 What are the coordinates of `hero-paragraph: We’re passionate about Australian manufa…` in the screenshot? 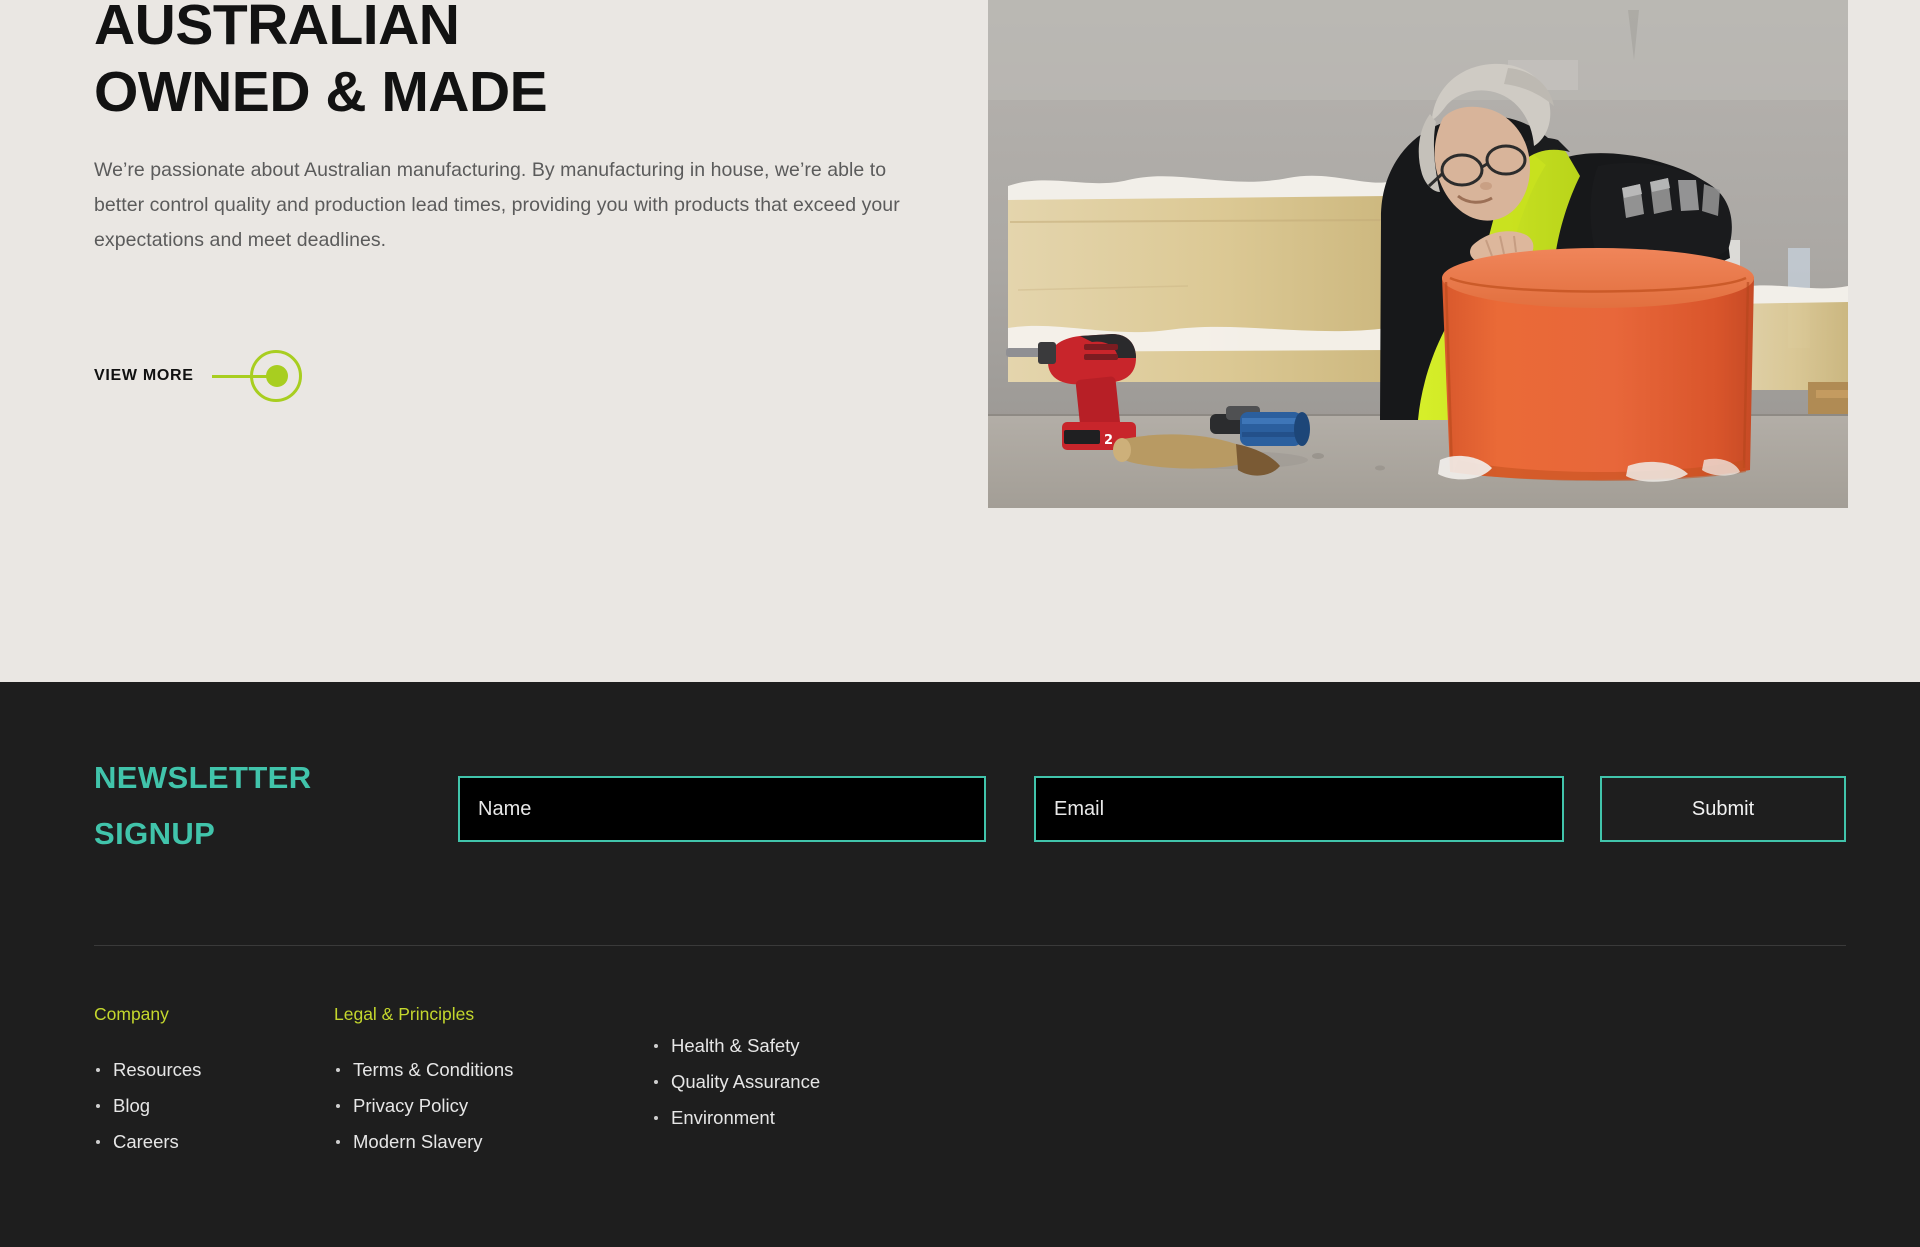 It's located at (497, 204).